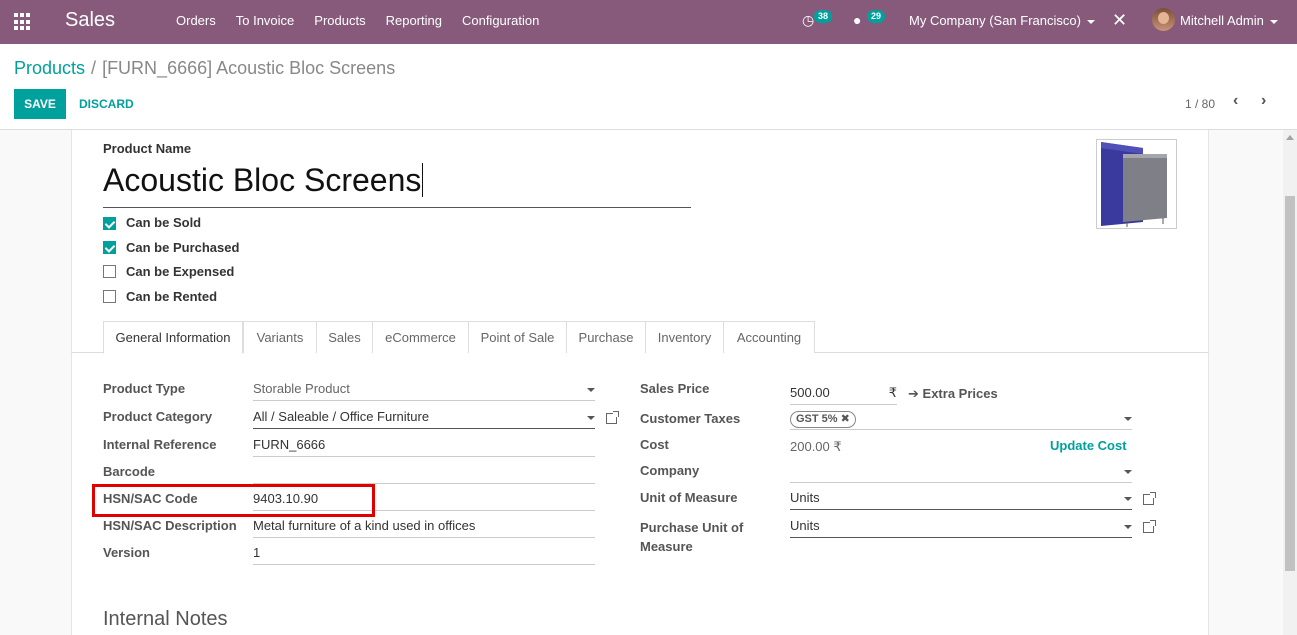  What do you see at coordinates (692, 527) in the screenshot?
I see `purchase-uom-label-line1: Purchase Unit of` at bounding box center [692, 527].